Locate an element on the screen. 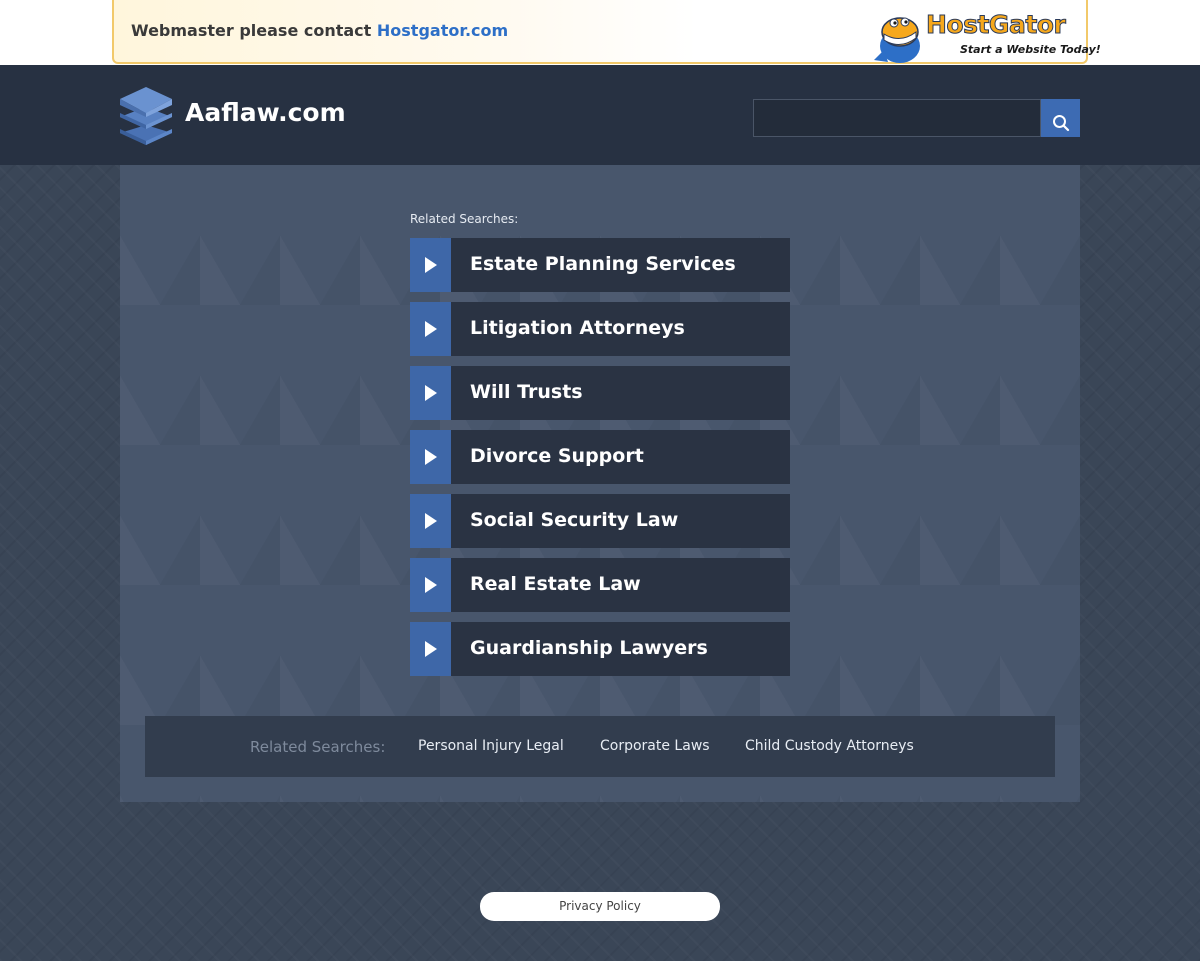 This screenshot has width=1200, height=961. related-search-link: Social Security Law is located at coordinates (600, 521).